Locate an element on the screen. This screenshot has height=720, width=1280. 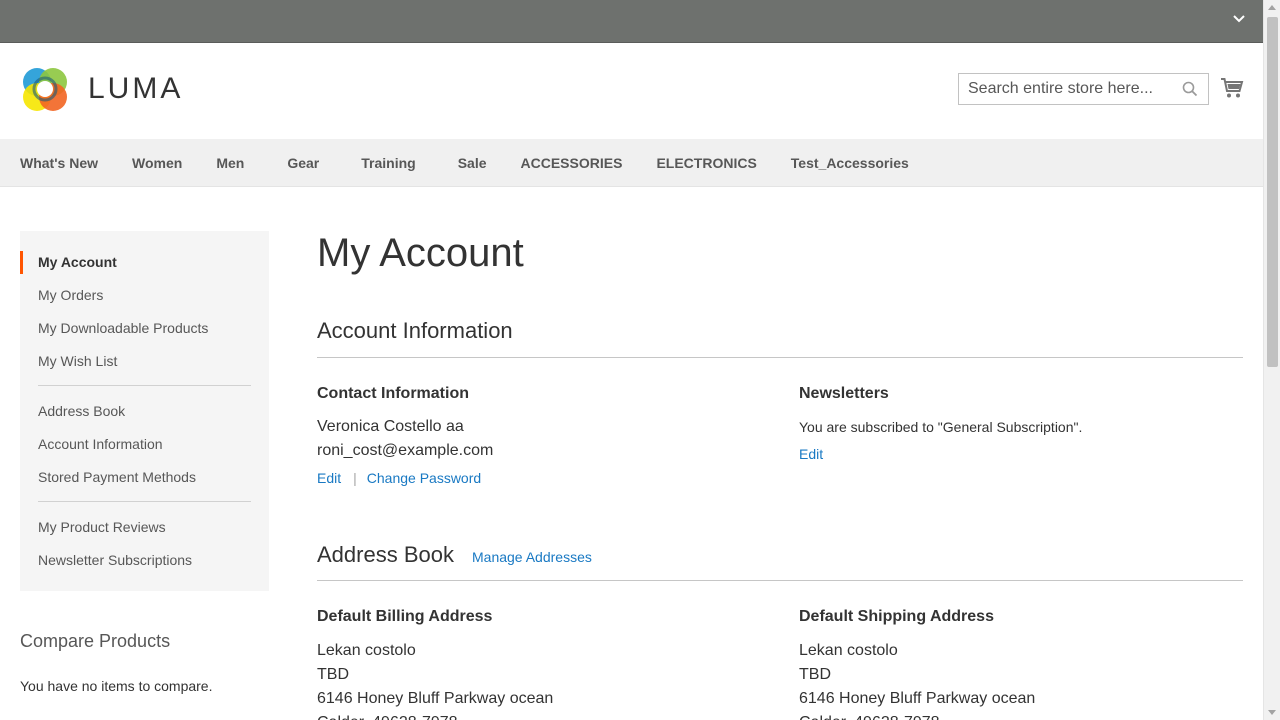
account-information-title: Account Information is located at coordinates (415, 330).